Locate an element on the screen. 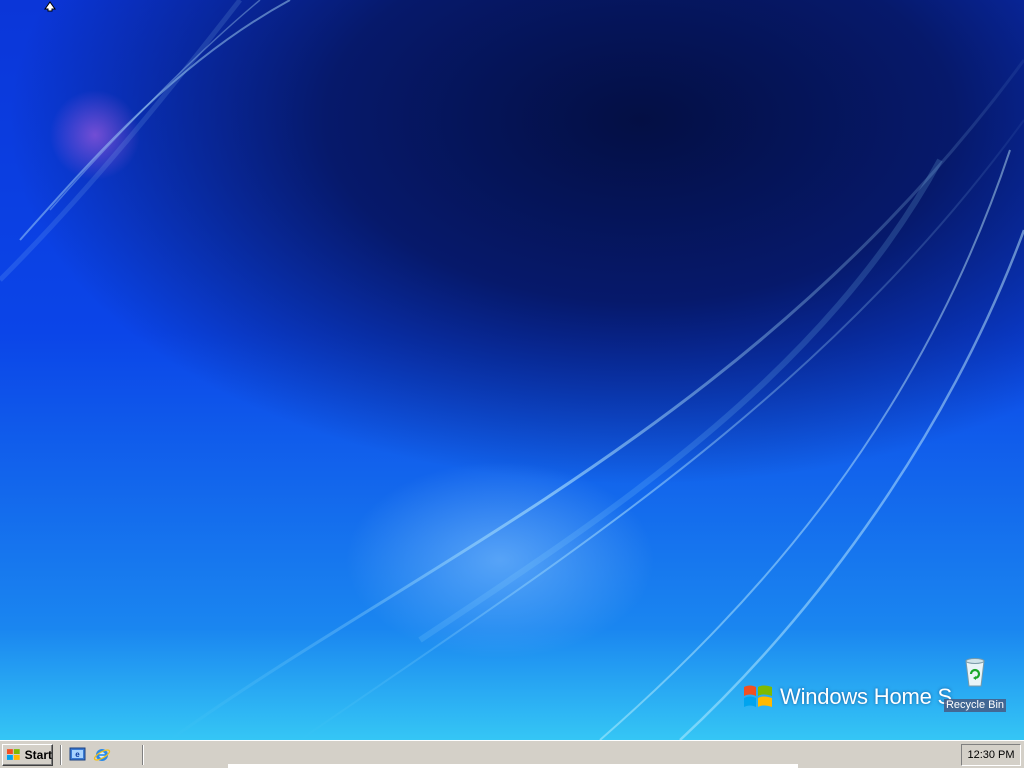 This screenshot has width=1024, height=768. desktop-icon-label: Recycle Bin is located at coordinates (975, 705).